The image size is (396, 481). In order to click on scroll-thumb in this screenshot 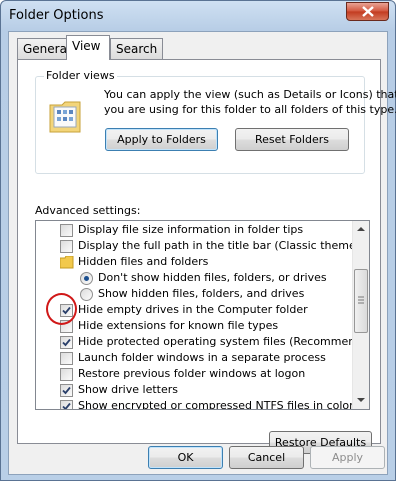, I will do `click(361, 301)`.